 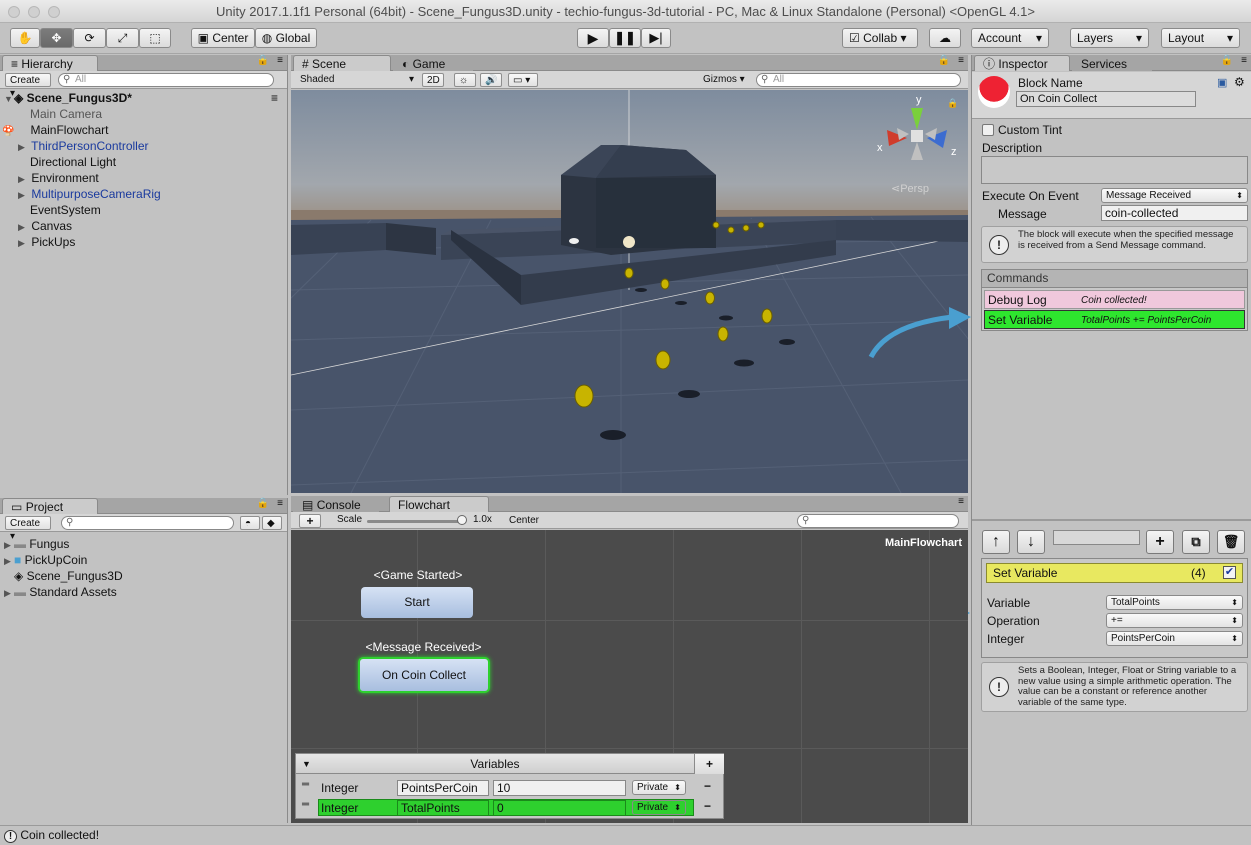 I want to click on block-name-field: On Coin Collect, so click(x=1106, y=99).